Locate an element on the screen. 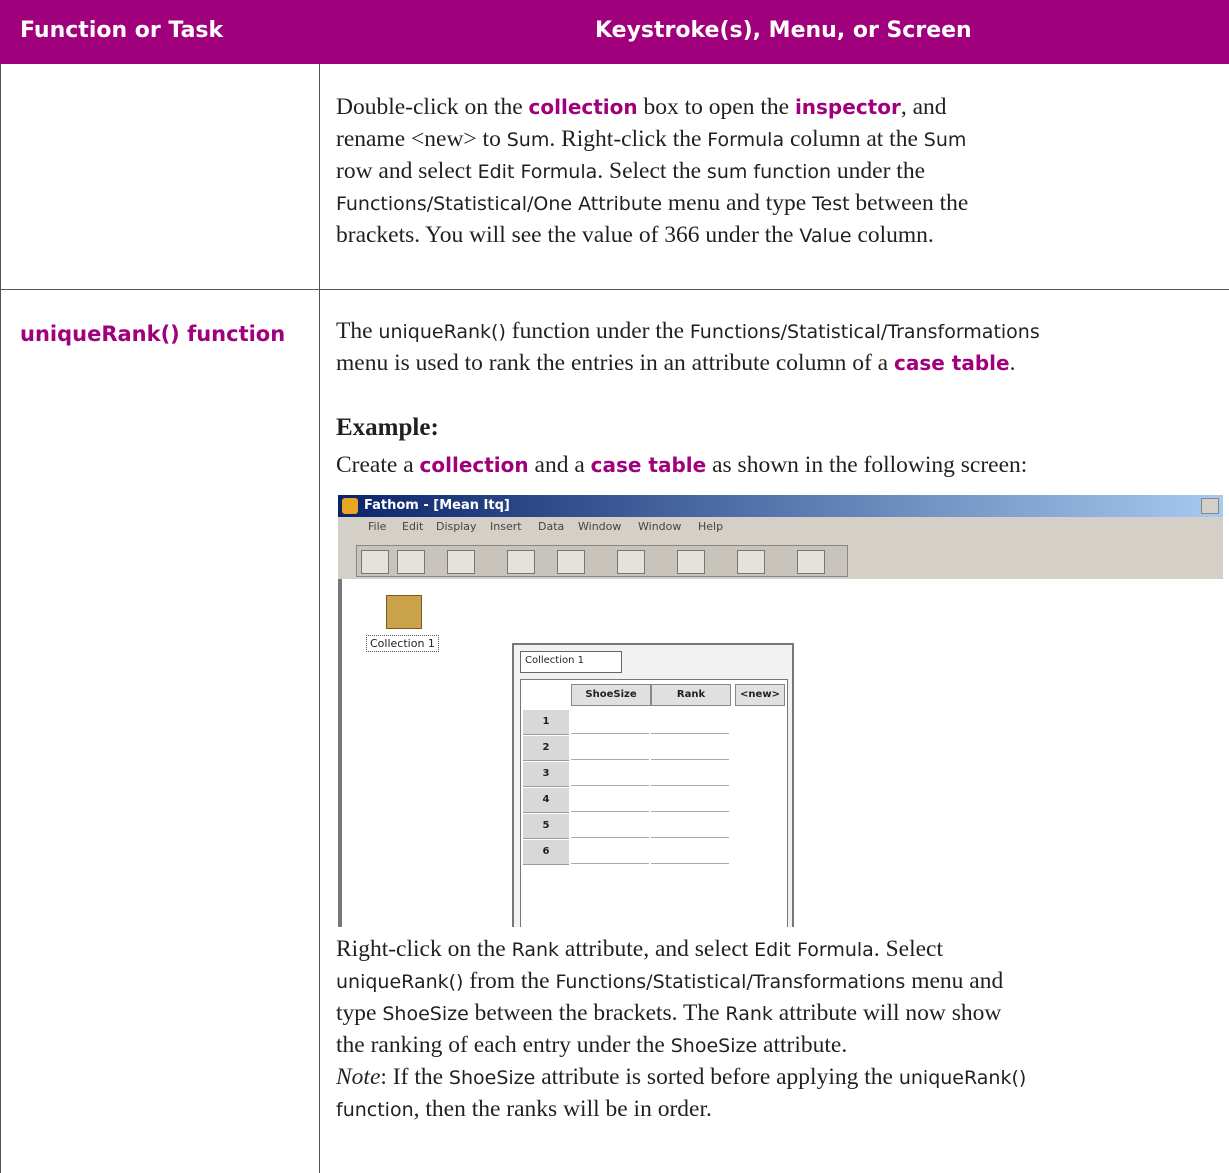 The height and width of the screenshot is (1173, 1229). header-keystrokes: Keystroke(s), Menu, or Screen is located at coordinates (783, 30).